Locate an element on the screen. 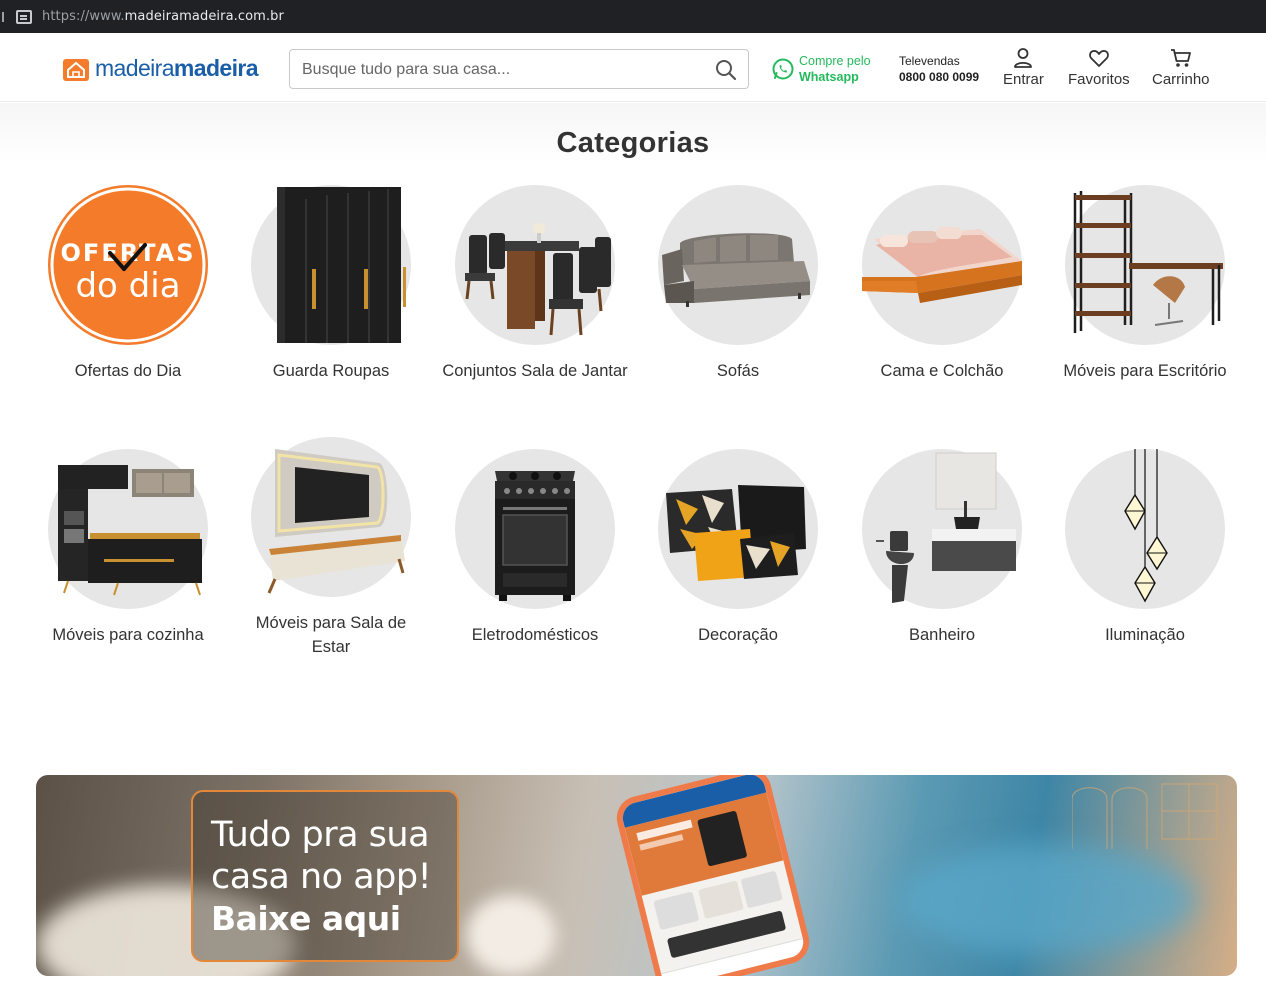 The width and height of the screenshot is (1266, 987). banner-headline: Tudo pra sua casa no app! is located at coordinates (321, 856).